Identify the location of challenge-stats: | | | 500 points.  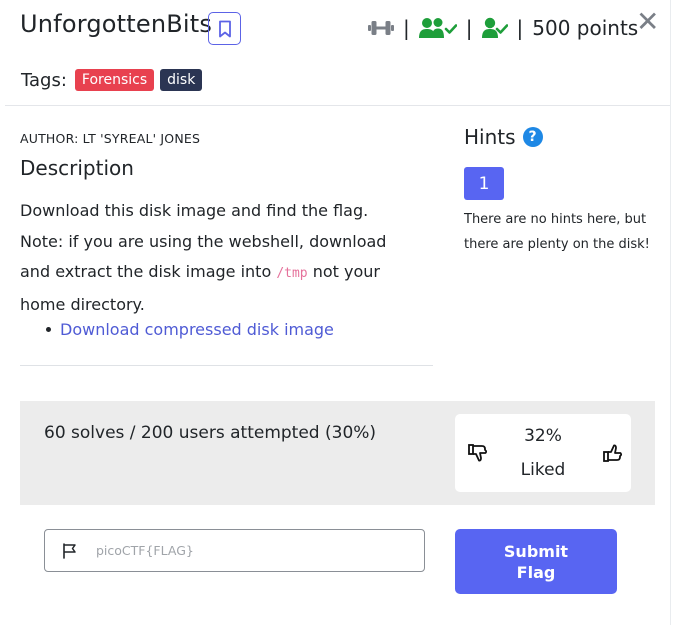
(503, 28).